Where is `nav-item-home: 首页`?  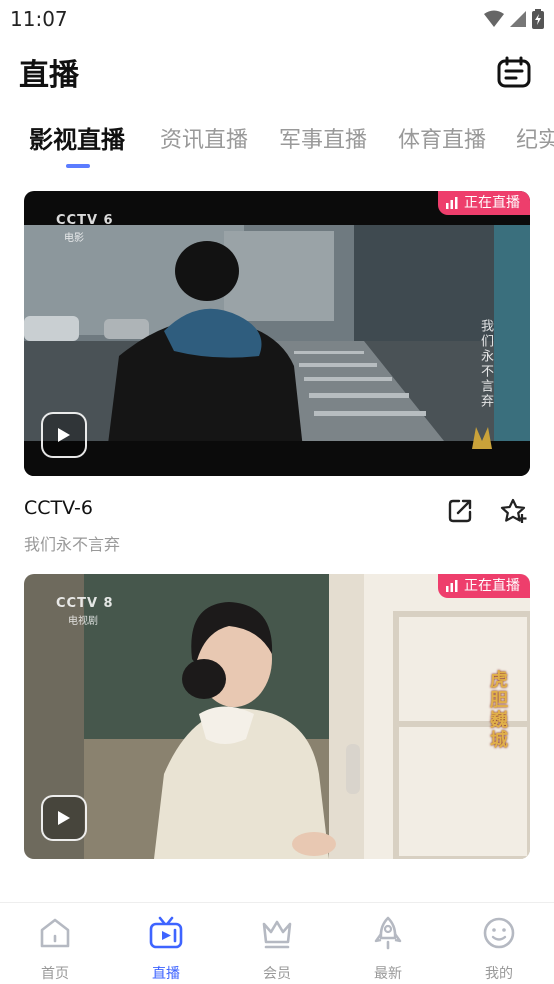
nav-item-home: 首页 is located at coordinates (55, 943).